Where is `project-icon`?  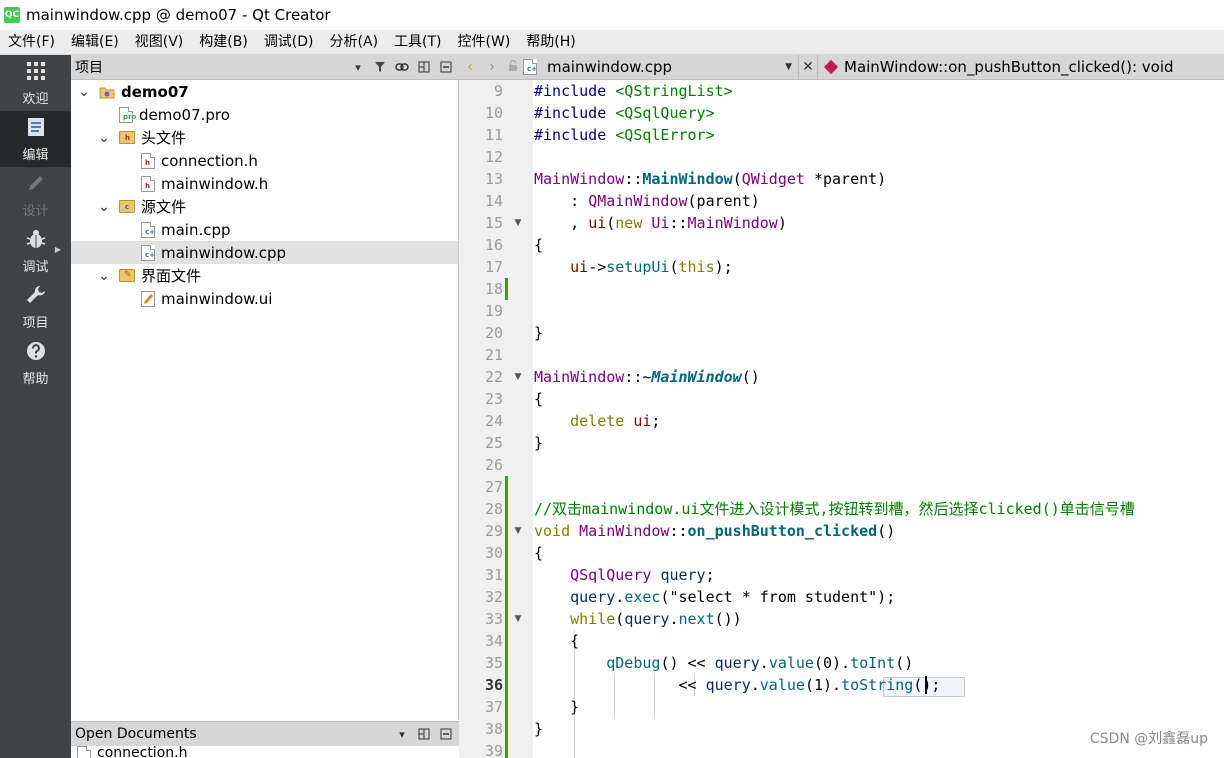
project-icon is located at coordinates (107, 92).